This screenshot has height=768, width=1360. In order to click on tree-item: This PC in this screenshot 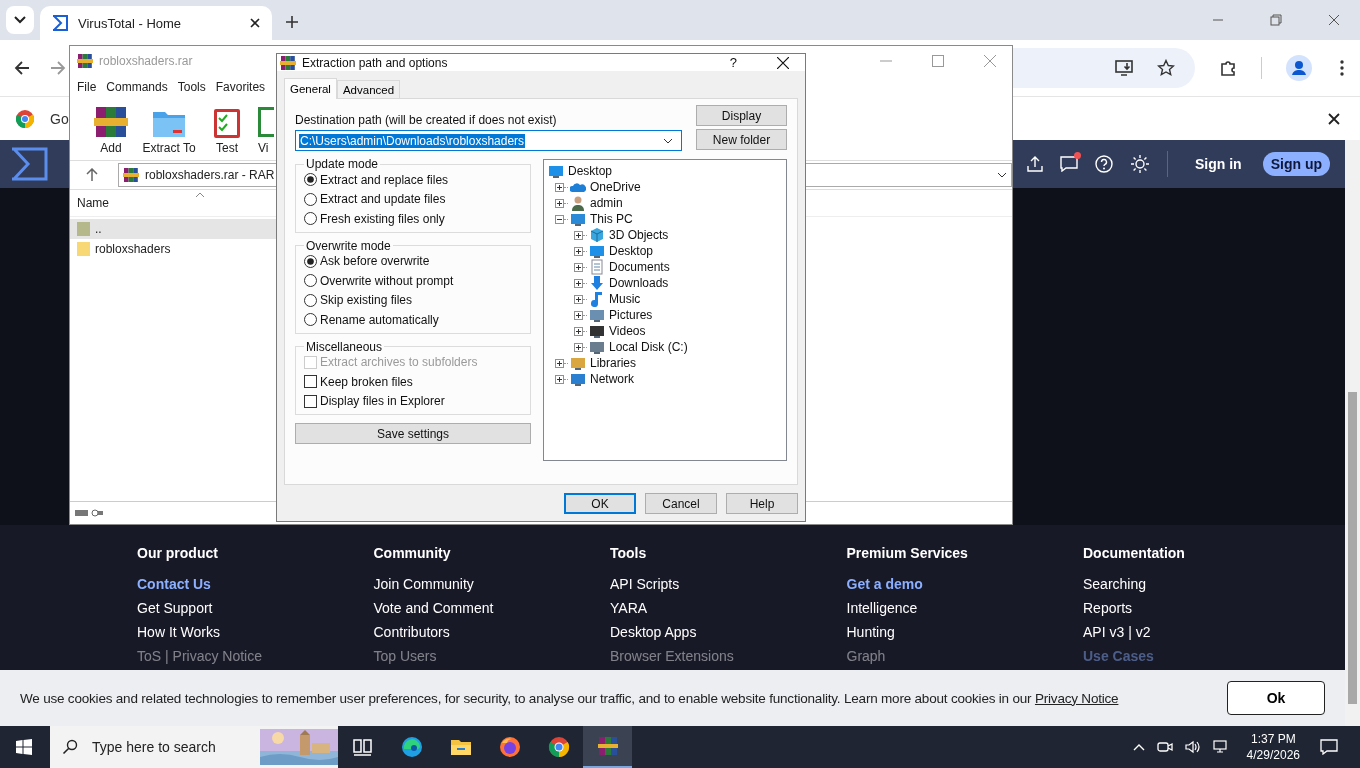, I will do `click(611, 219)`.